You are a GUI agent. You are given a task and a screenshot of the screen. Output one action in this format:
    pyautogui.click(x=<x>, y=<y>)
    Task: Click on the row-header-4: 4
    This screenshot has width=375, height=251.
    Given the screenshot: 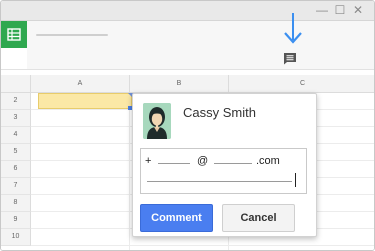 What is the action you would take?
    pyautogui.click(x=16, y=135)
    